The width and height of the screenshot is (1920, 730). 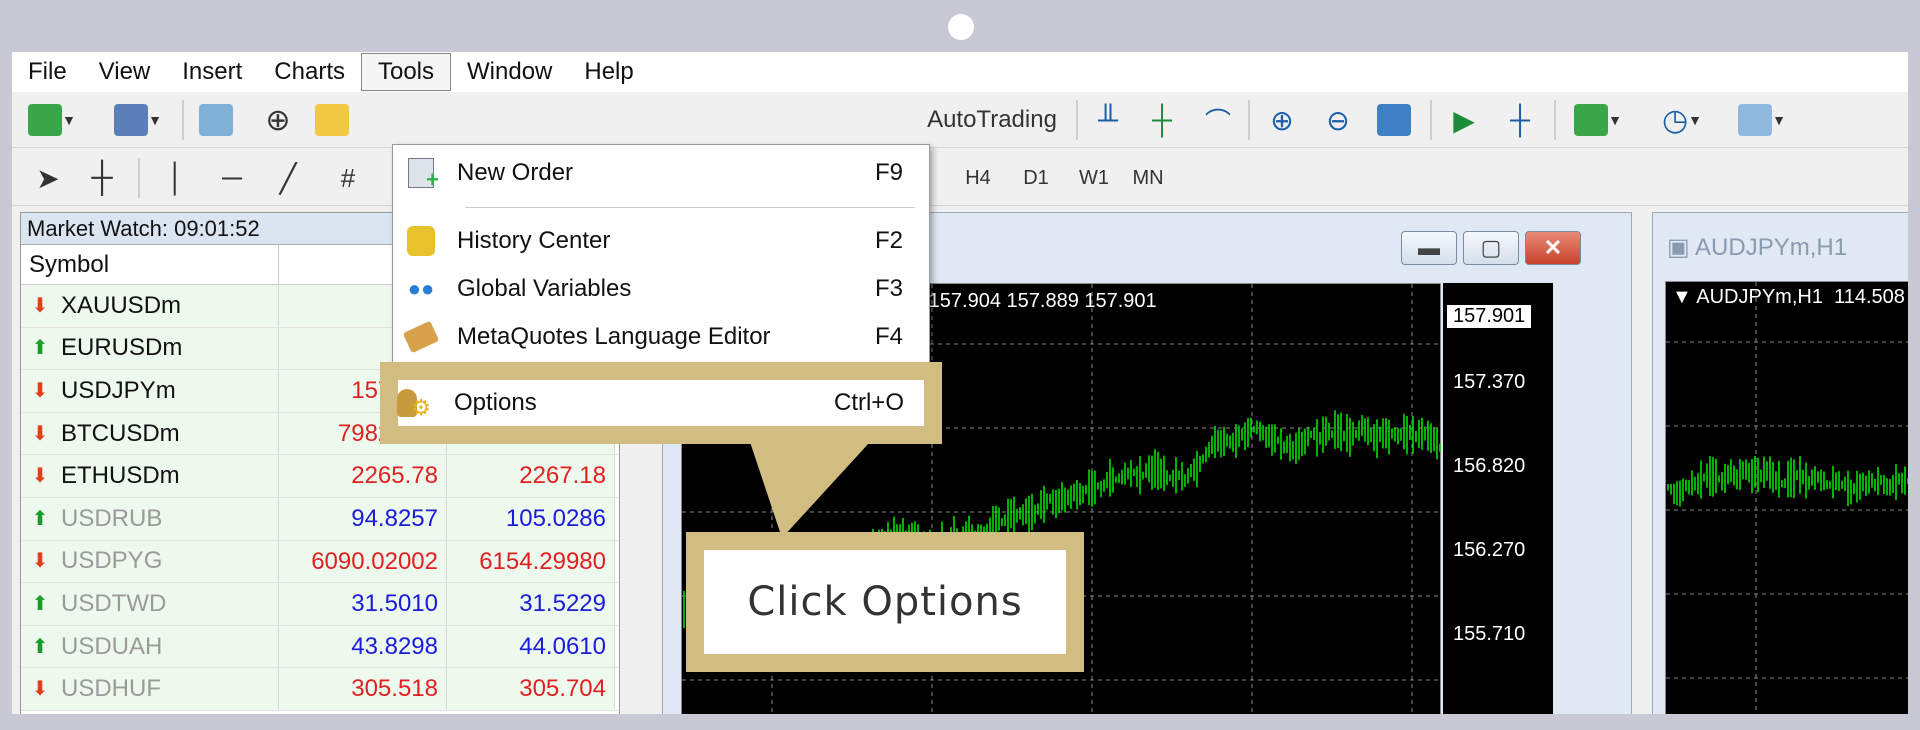 What do you see at coordinates (1757, 247) in the screenshot?
I see `window-title: ▣ AUDJPYm,H1` at bounding box center [1757, 247].